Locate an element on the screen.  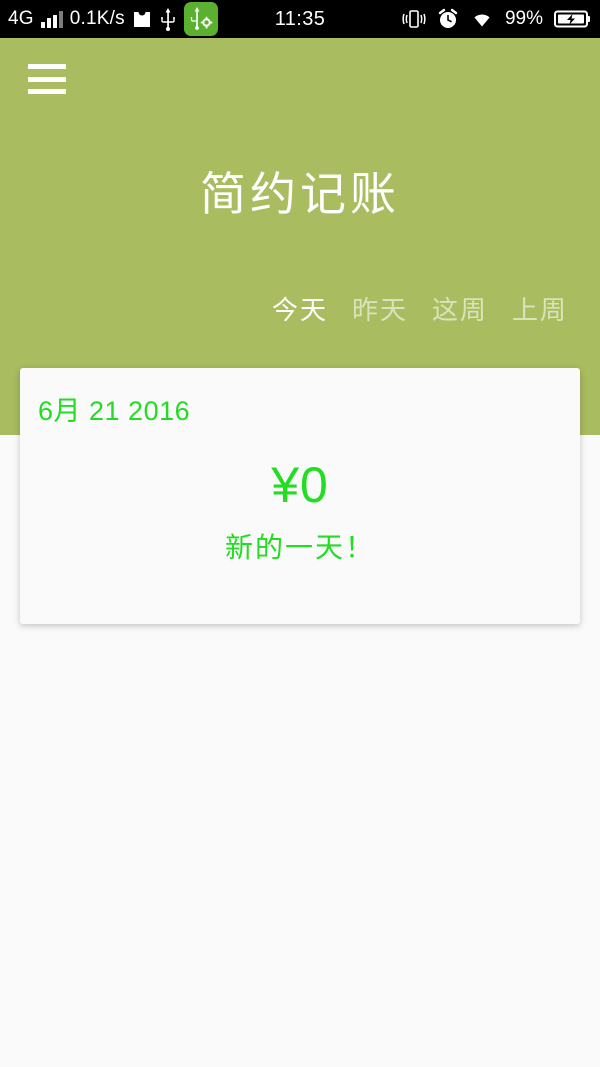
status-bar: 4G 0.1K/s 11:35 99% is located at coordinates (300, 19).